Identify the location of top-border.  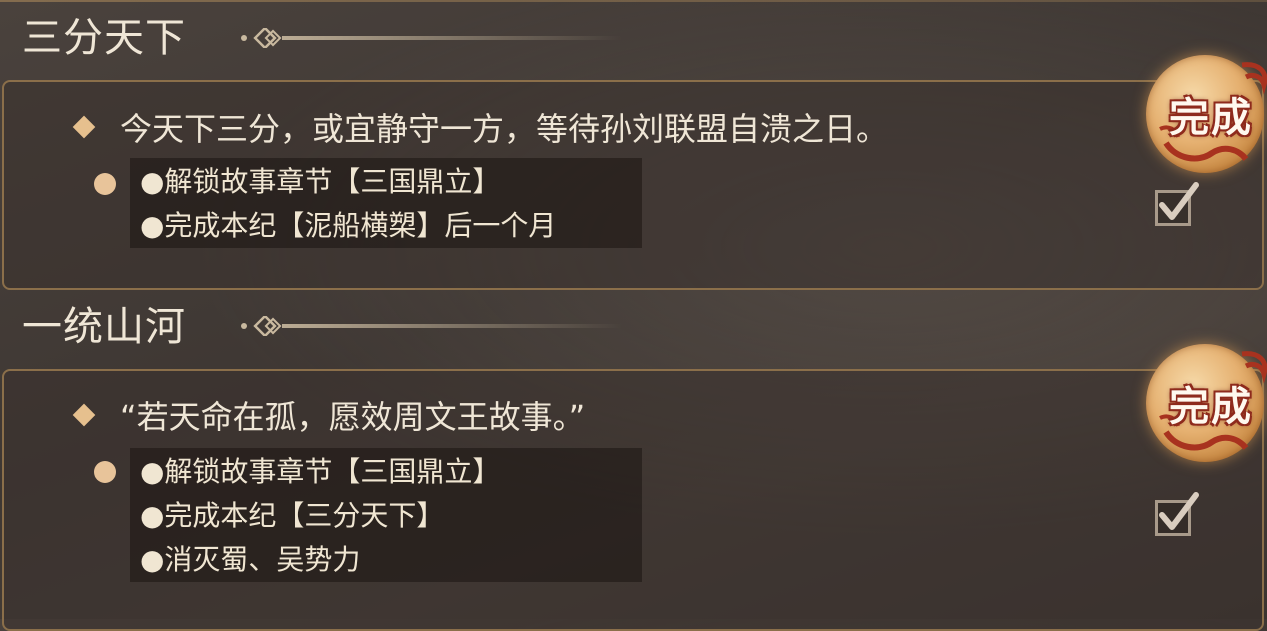
(633, 1).